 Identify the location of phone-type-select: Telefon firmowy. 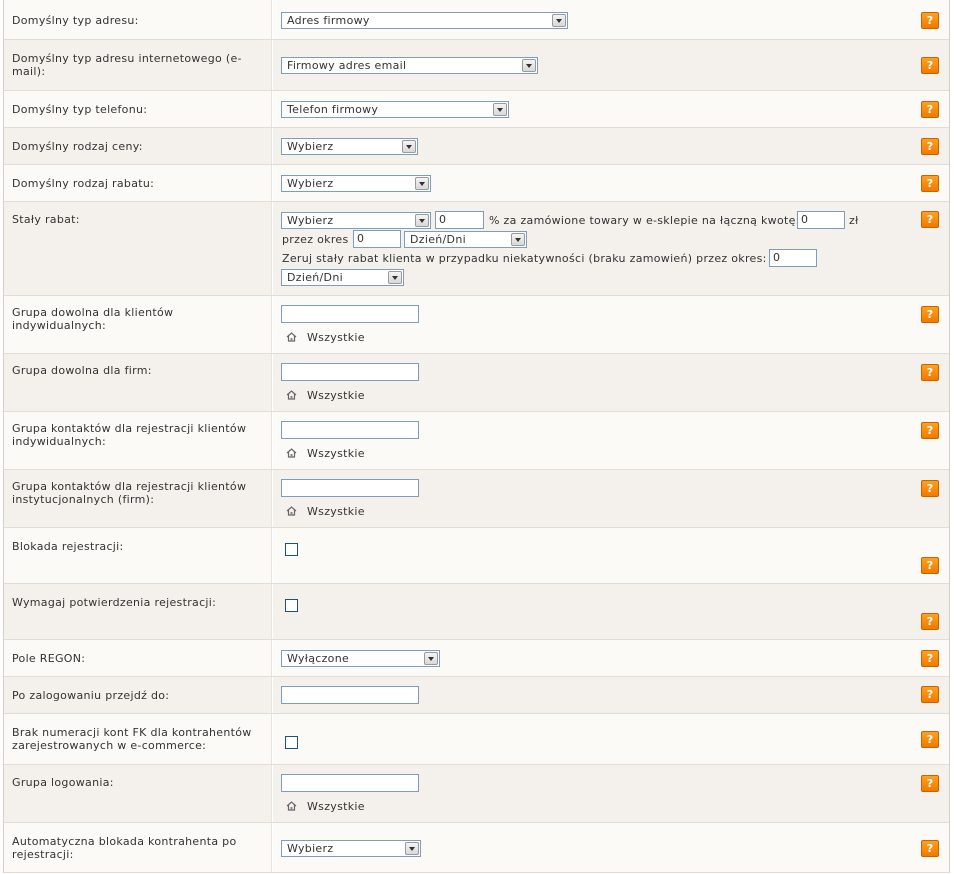
(395, 109).